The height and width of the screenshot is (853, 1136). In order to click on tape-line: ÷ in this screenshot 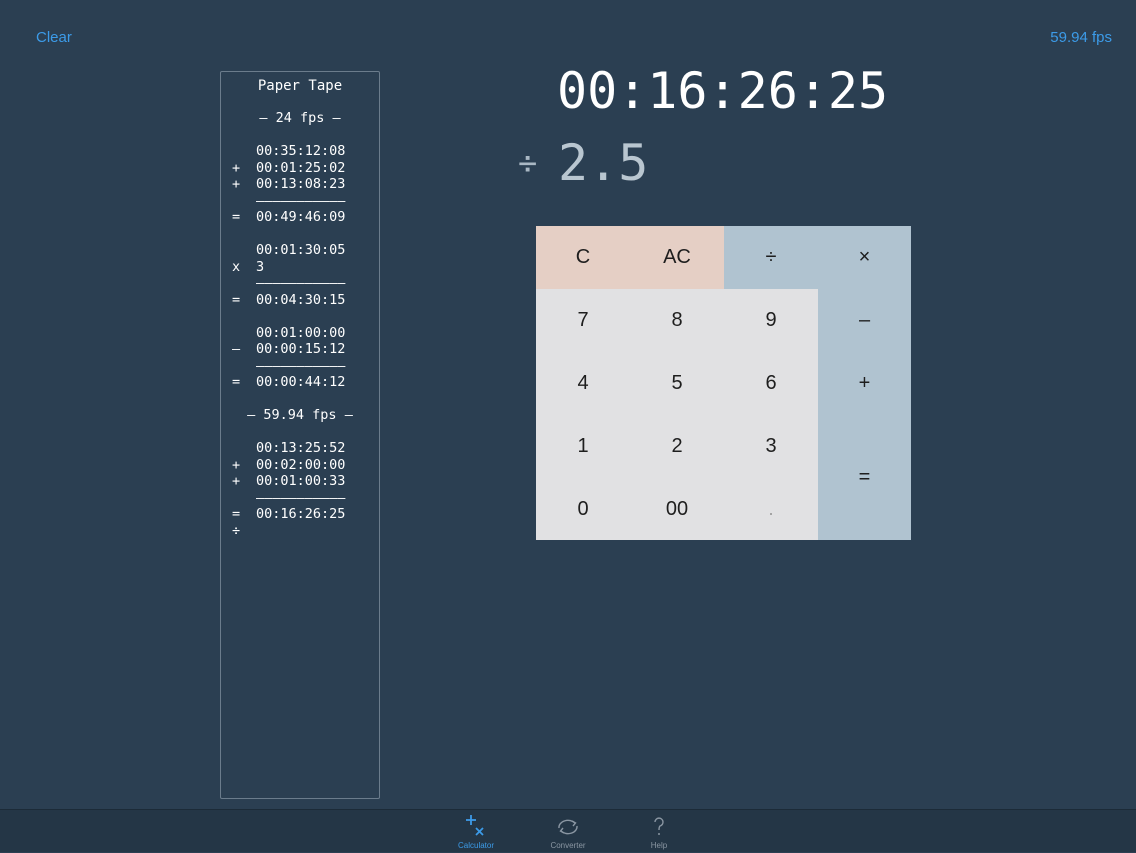, I will do `click(300, 531)`.